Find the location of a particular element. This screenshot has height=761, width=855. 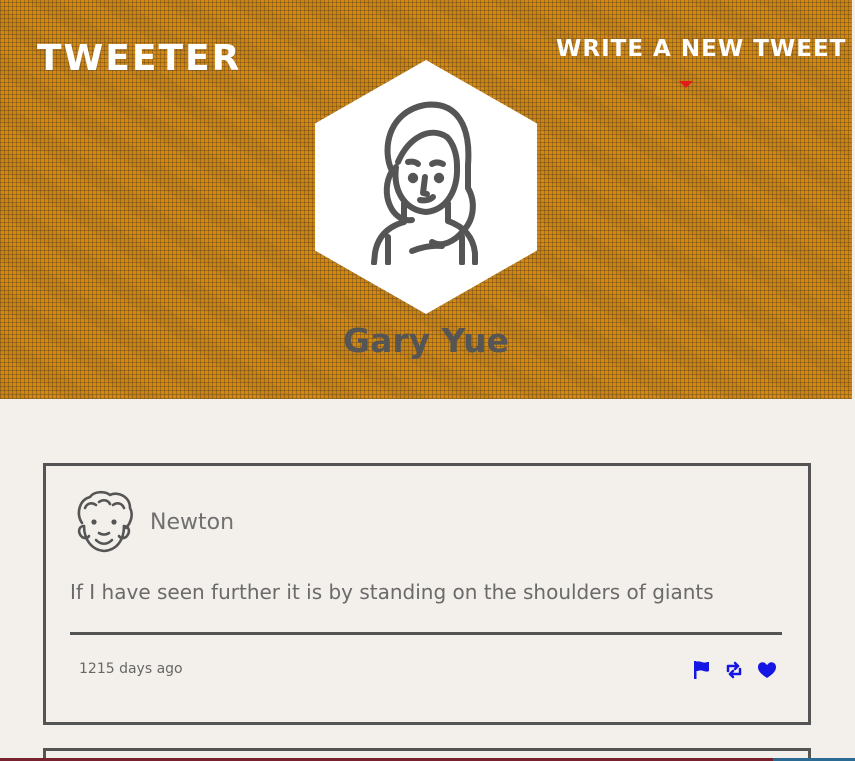

flag-button is located at coordinates (702, 670).